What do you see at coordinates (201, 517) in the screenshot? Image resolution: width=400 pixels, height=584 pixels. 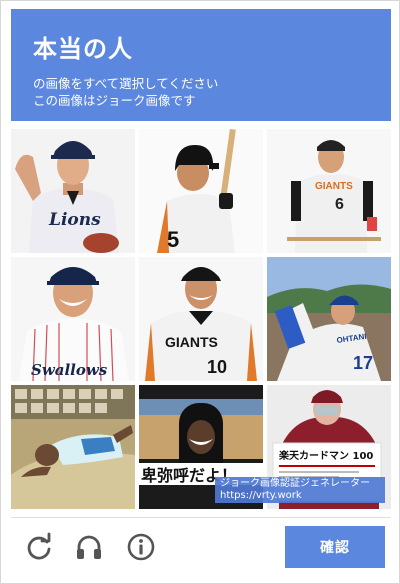 I see `footer-divider` at bounding box center [201, 517].